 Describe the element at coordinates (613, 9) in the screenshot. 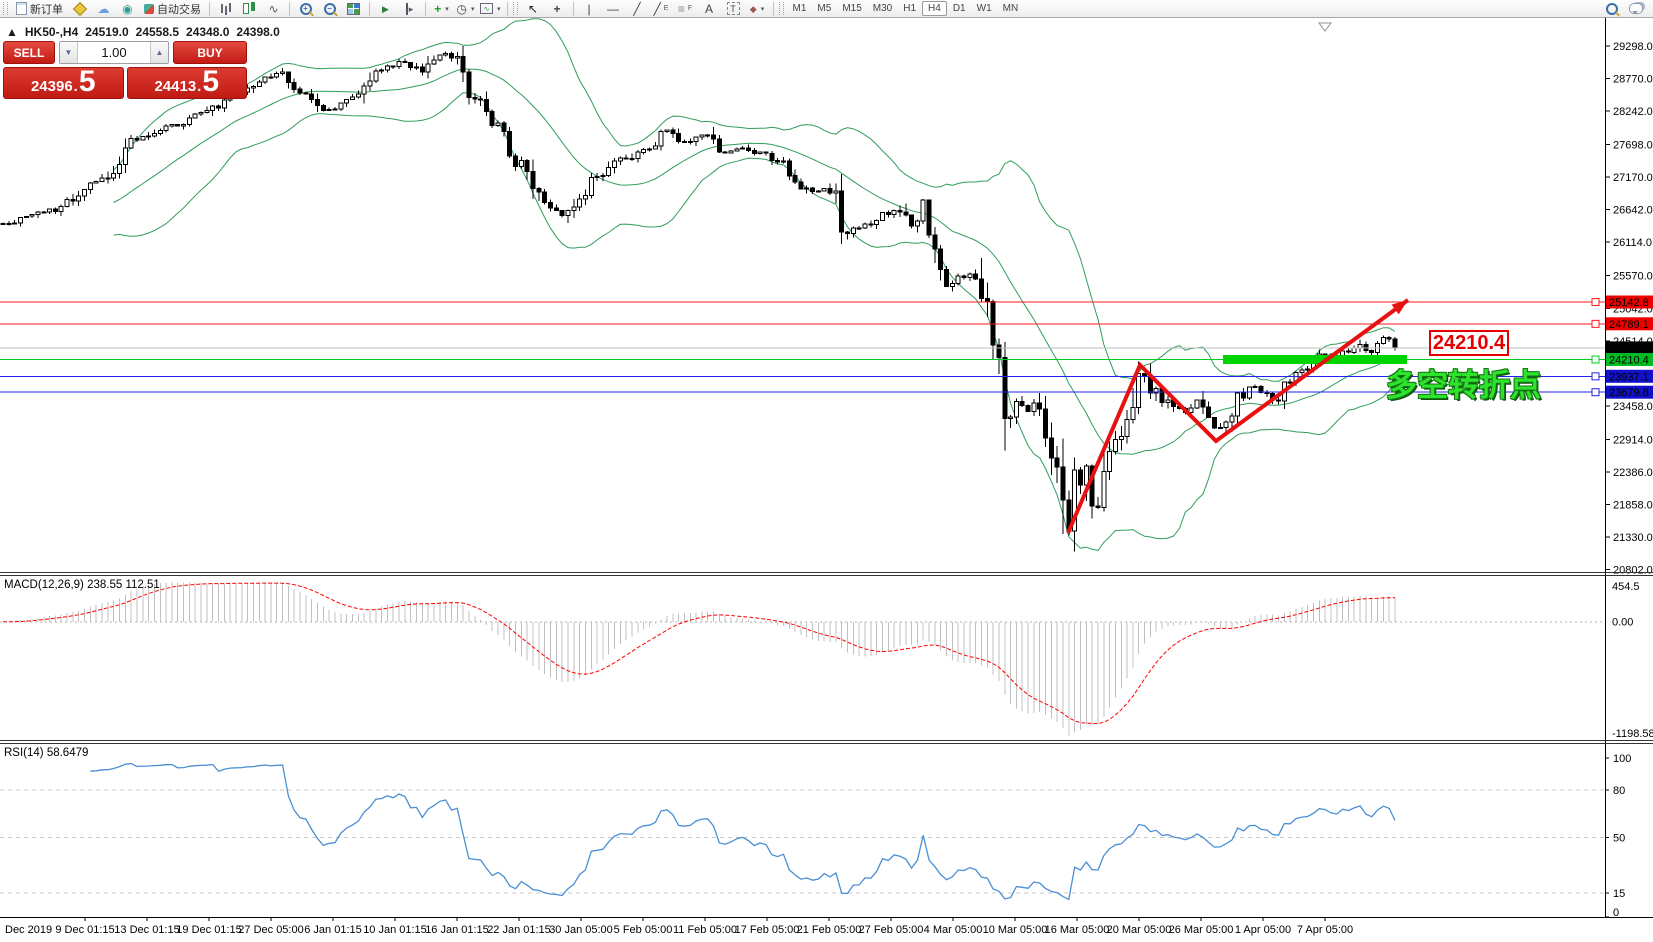

I see `horizontal-line-button: —` at that location.